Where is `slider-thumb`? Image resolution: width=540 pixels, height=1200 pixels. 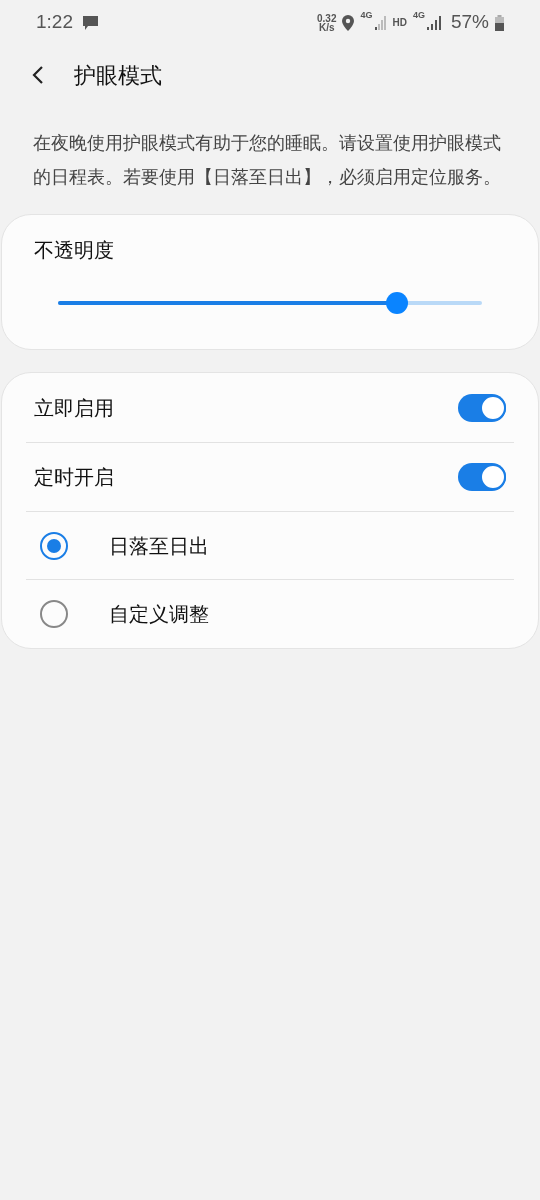 slider-thumb is located at coordinates (397, 303).